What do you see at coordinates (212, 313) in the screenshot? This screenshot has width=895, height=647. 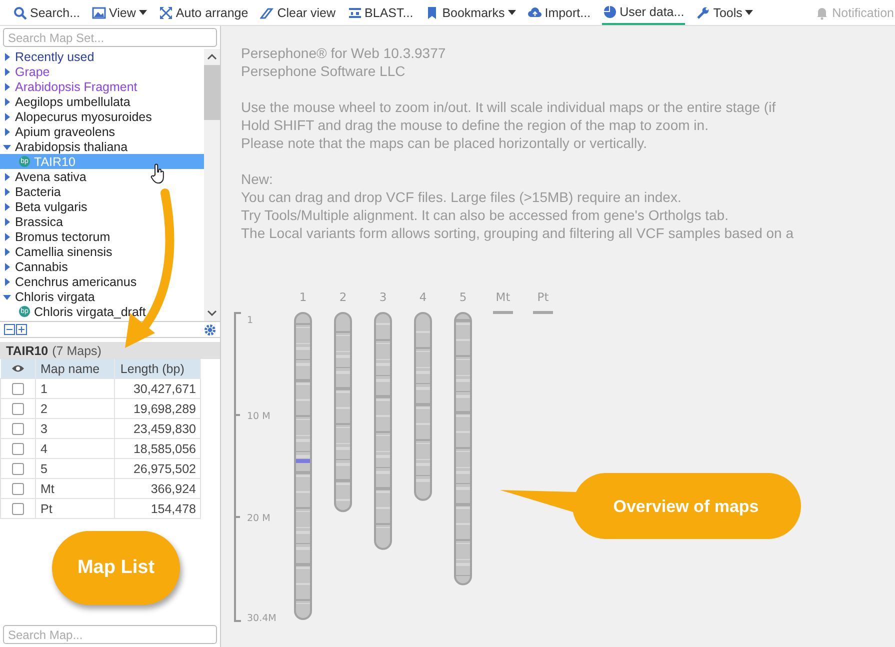 I see `scroll-down-icon` at bounding box center [212, 313].